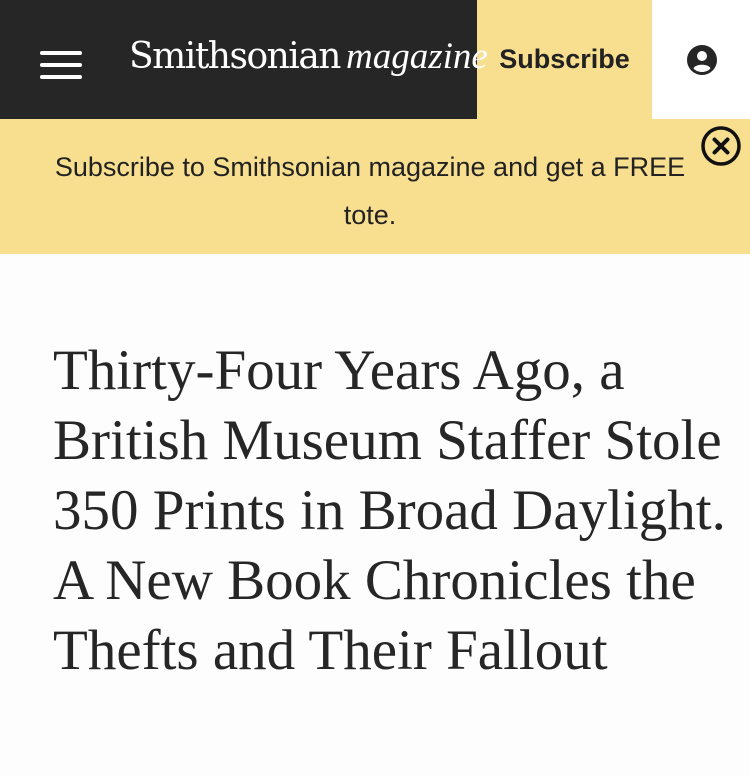 The height and width of the screenshot is (775, 750). I want to click on user-account-icon, so click(702, 60).